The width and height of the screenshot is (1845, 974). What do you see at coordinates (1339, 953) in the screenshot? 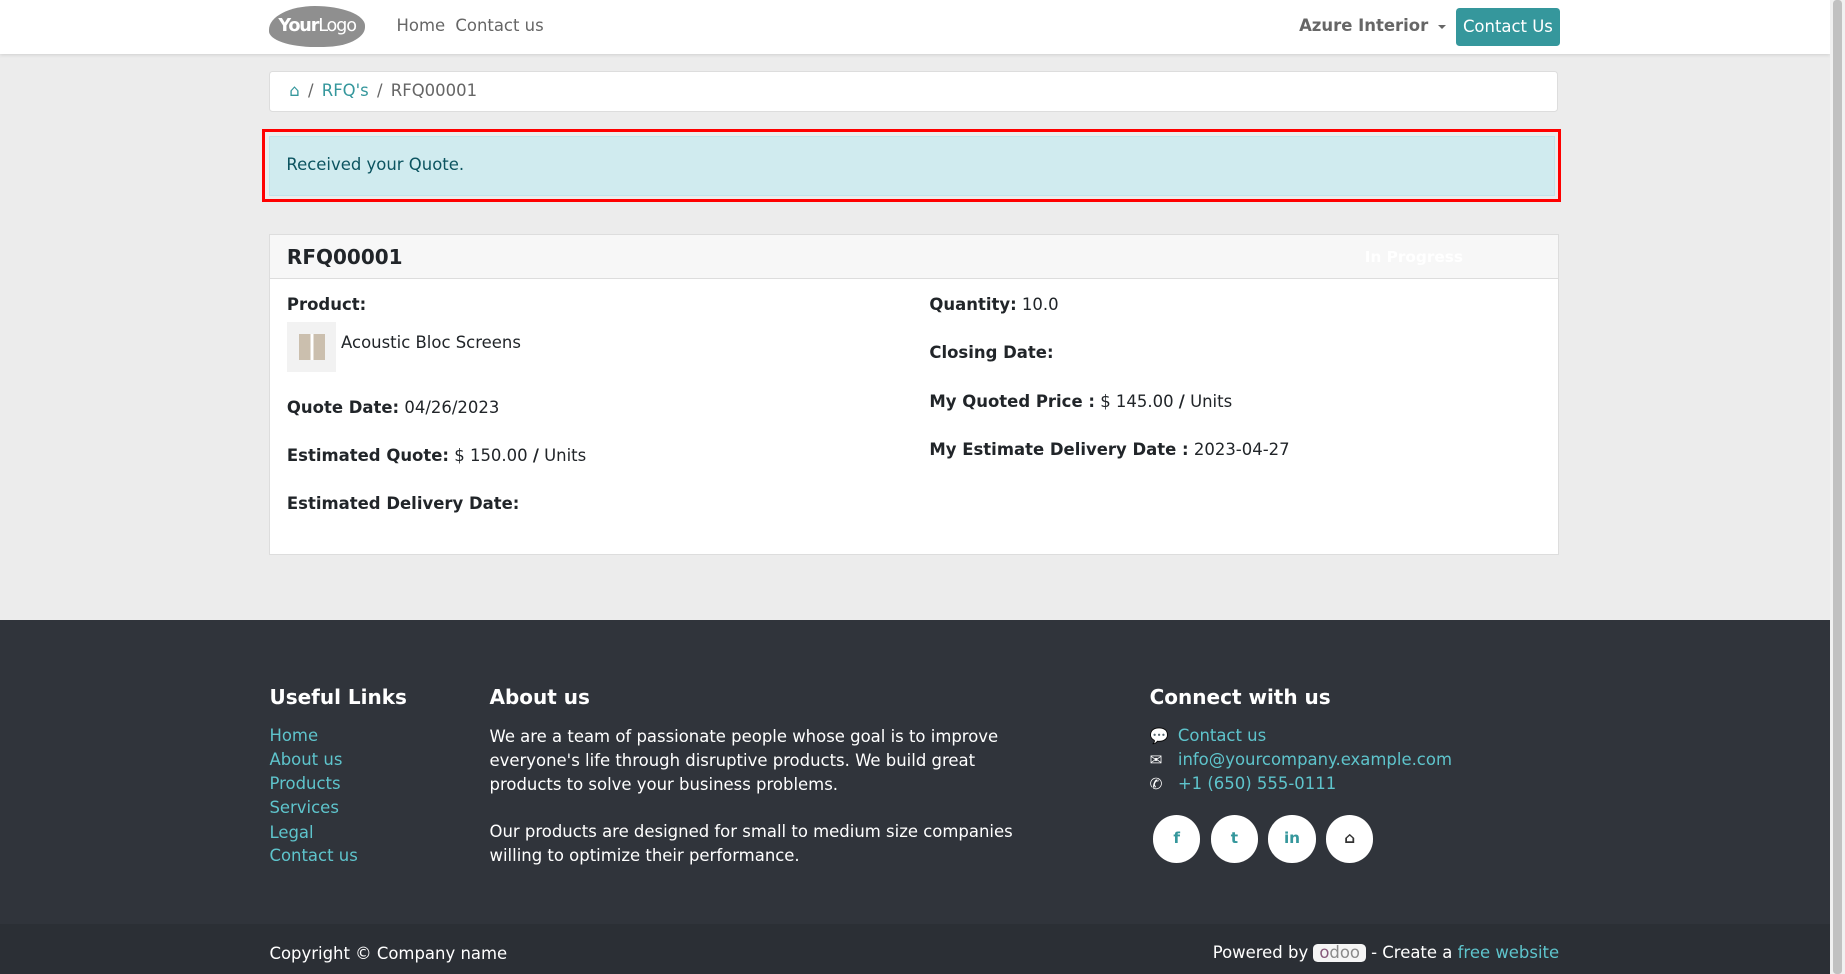
I see `odoo-logo: odoo` at bounding box center [1339, 953].